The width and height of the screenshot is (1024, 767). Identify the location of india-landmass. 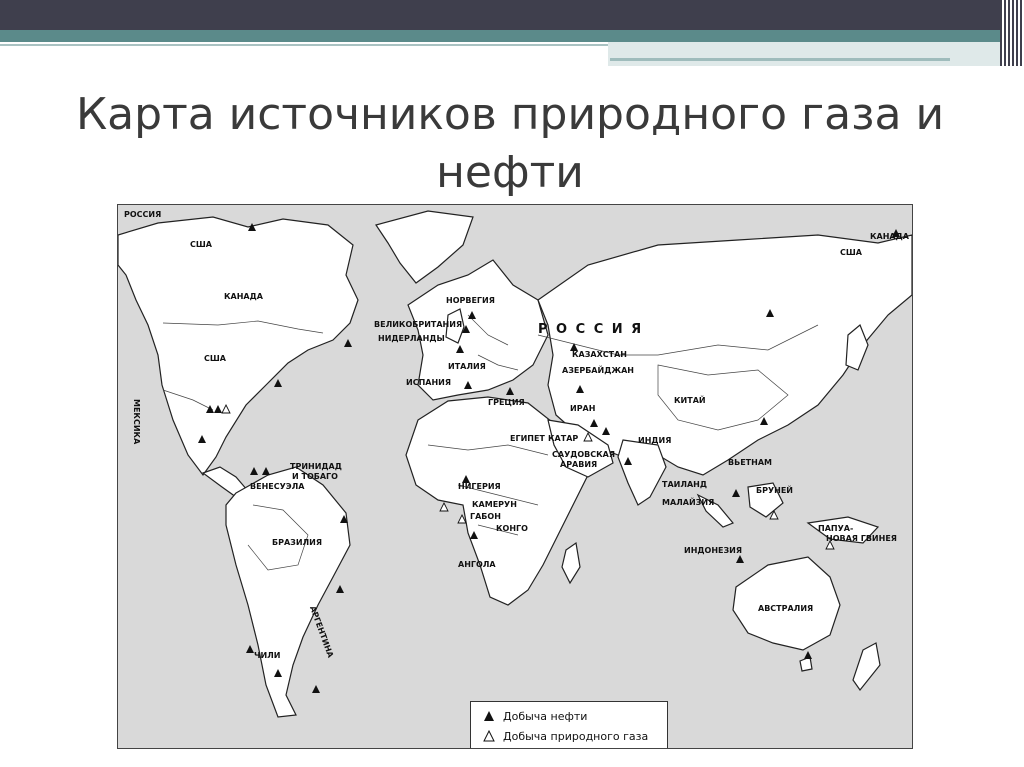
(642, 472).